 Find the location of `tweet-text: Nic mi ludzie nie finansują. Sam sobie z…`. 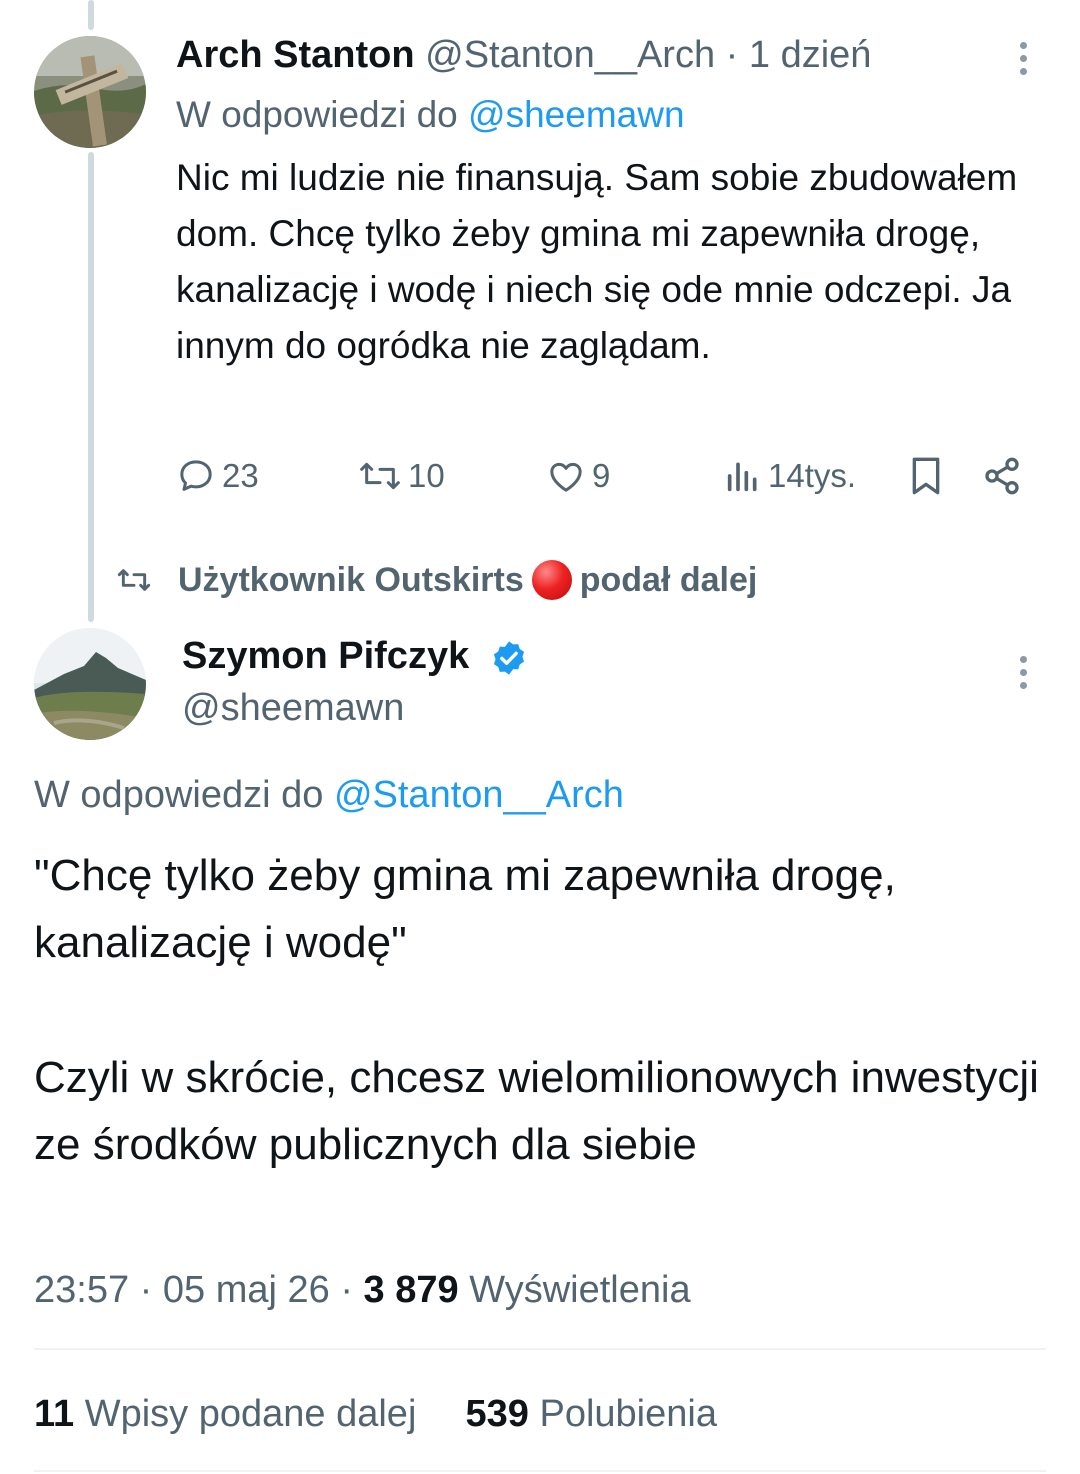

tweet-text: Nic mi ludzie nie finansują. Sam sobie z… is located at coordinates (597, 261).